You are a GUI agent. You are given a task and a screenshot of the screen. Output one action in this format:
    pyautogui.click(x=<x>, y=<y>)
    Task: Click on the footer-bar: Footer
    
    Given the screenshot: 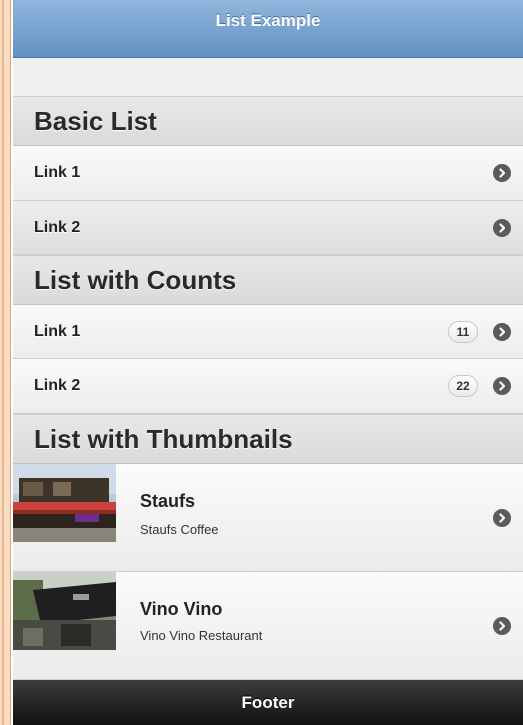 What is the action you would take?
    pyautogui.click(x=268, y=702)
    